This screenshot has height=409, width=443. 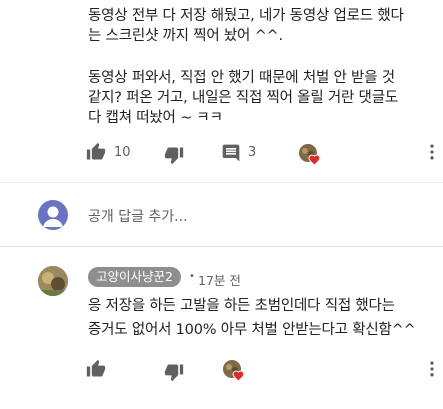 I want to click on comment-text-line: 다 캡쳐 떠놨어 ~ ㅋㅋ, so click(x=155, y=118).